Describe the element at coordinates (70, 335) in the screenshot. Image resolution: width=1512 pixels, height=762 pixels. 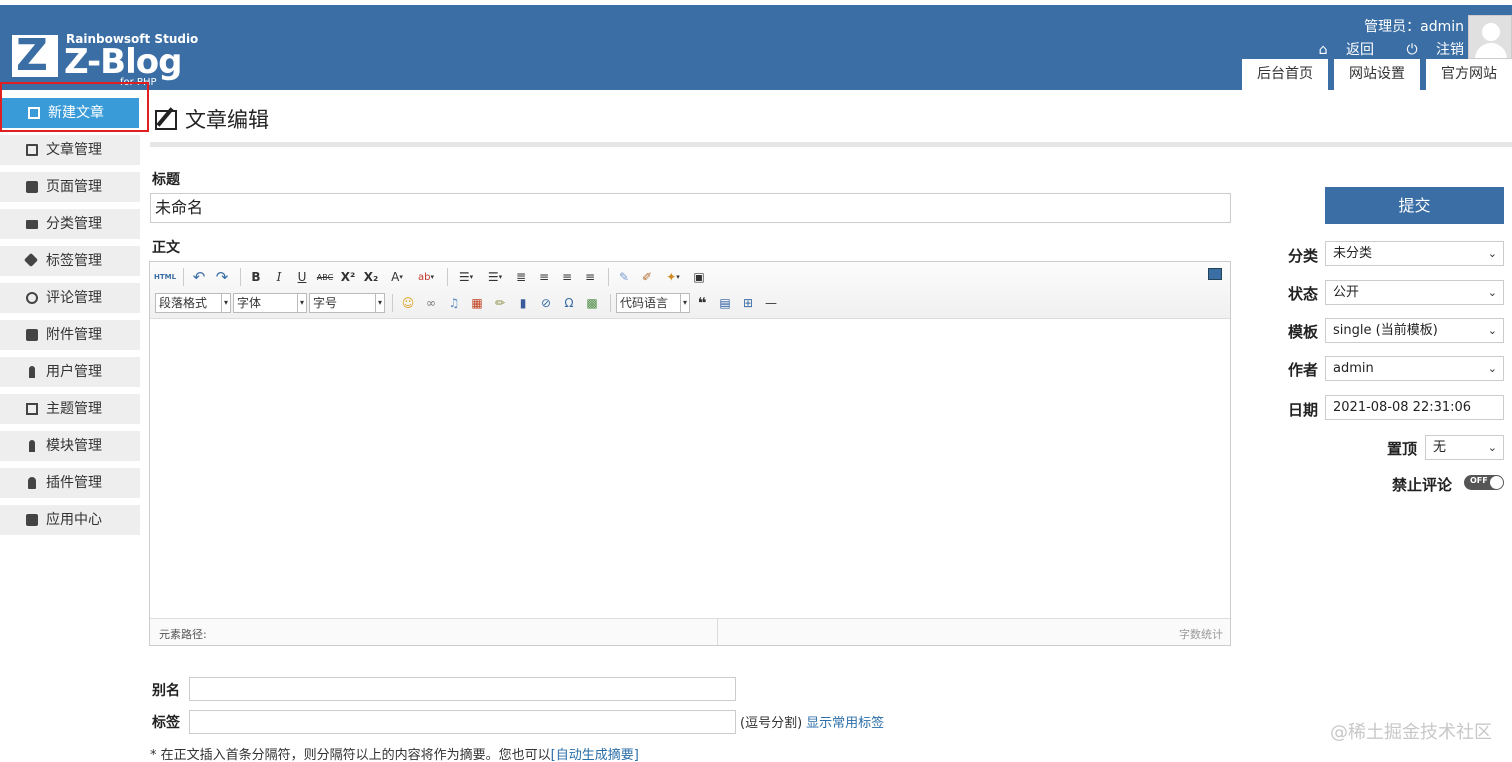
I see `sidebar-item-attachment-manage: 附件管理` at that location.